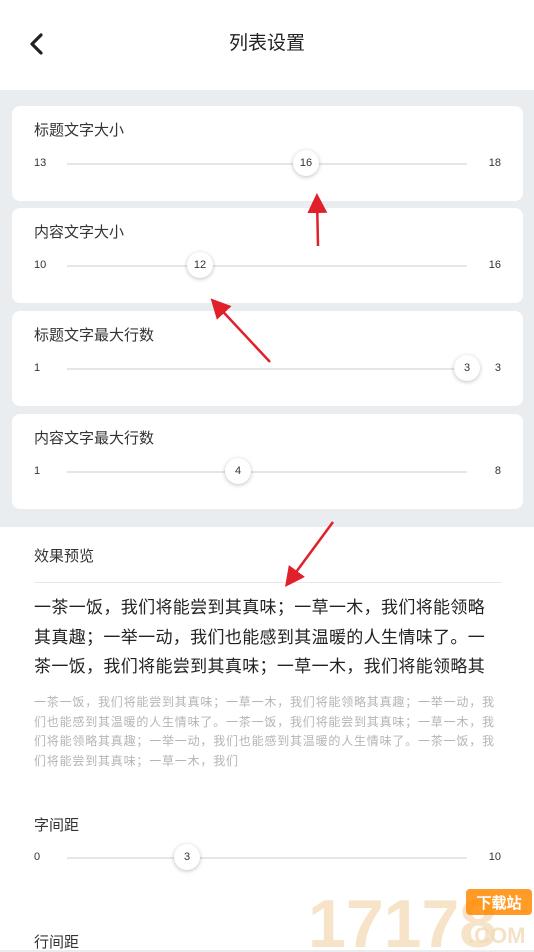 This screenshot has height=952, width=534. What do you see at coordinates (37, 857) in the screenshot?
I see `slider-min: 0` at bounding box center [37, 857].